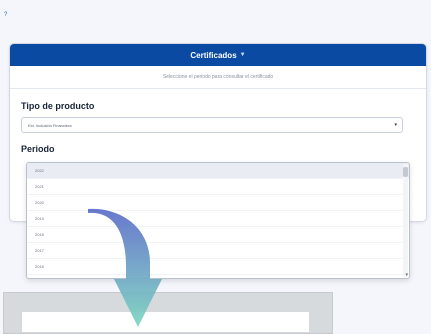 This screenshot has width=431, height=334. Describe the element at coordinates (406, 275) in the screenshot. I see `scroll-down-arrow-icon: ▾` at that location.